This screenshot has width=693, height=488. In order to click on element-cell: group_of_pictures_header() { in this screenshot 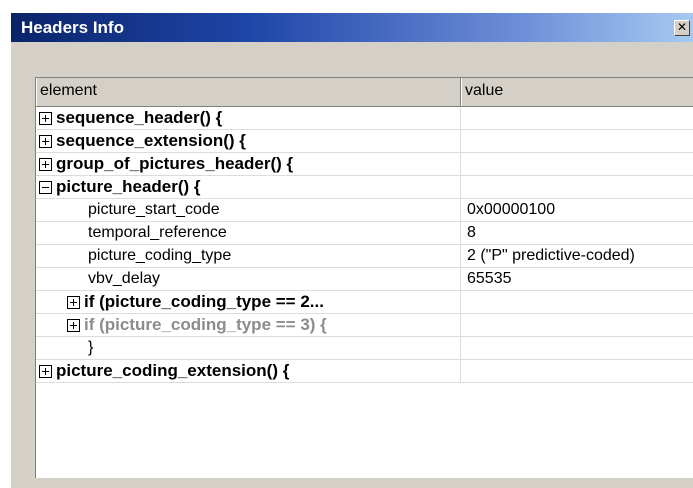, I will do `click(248, 164)`.